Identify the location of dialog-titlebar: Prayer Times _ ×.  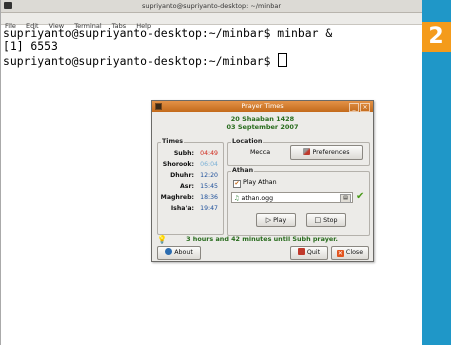
(262, 106).